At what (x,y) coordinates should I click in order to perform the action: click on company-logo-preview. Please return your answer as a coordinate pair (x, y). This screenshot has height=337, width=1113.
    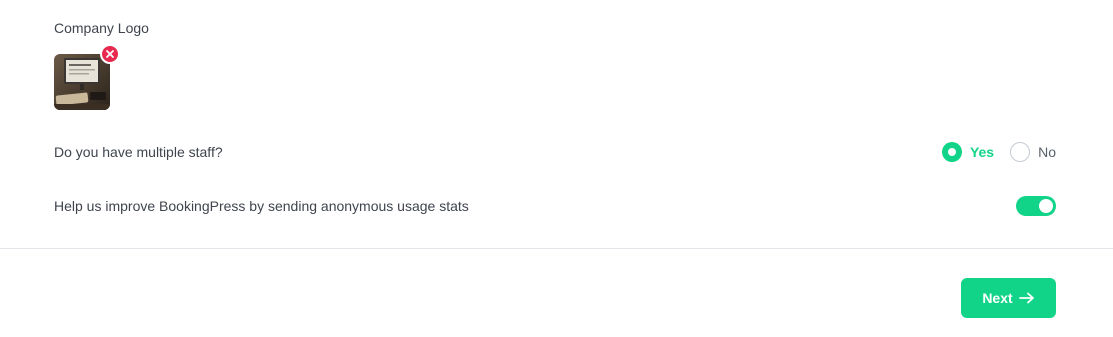
    Looking at the image, I should click on (87, 77).